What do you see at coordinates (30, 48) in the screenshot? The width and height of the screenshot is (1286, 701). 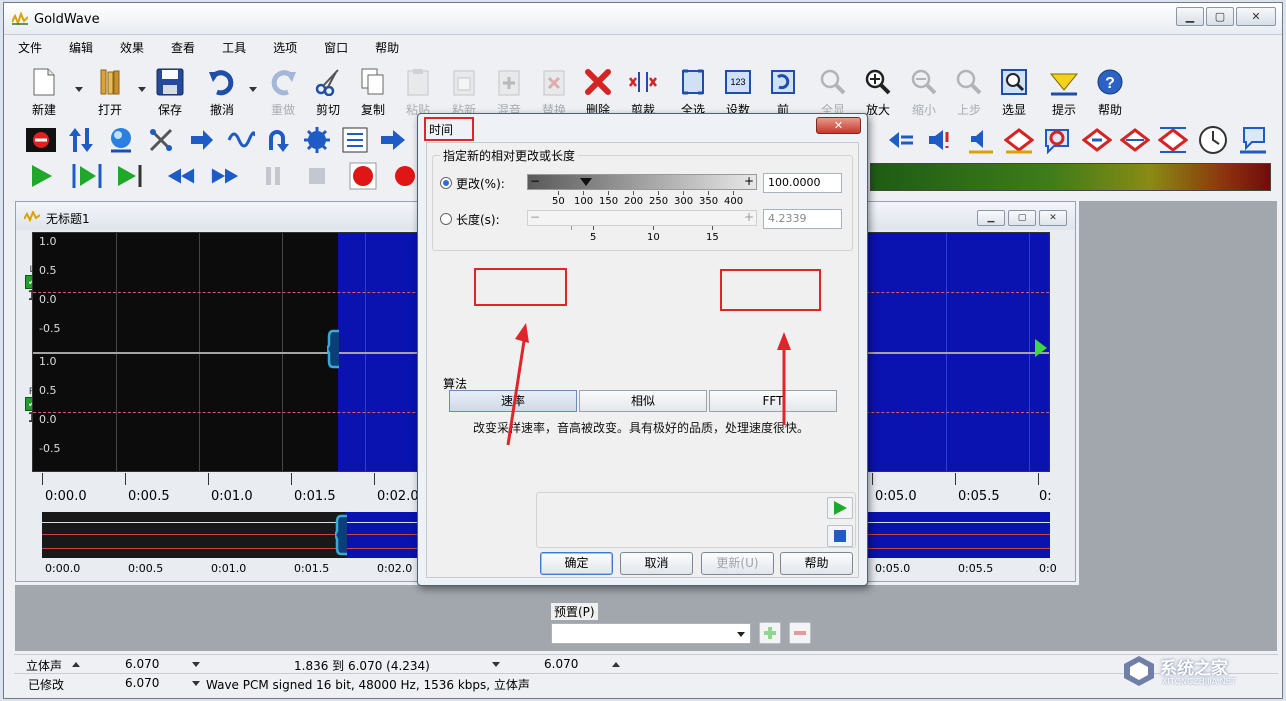 I see `menu-file: 文件` at bounding box center [30, 48].